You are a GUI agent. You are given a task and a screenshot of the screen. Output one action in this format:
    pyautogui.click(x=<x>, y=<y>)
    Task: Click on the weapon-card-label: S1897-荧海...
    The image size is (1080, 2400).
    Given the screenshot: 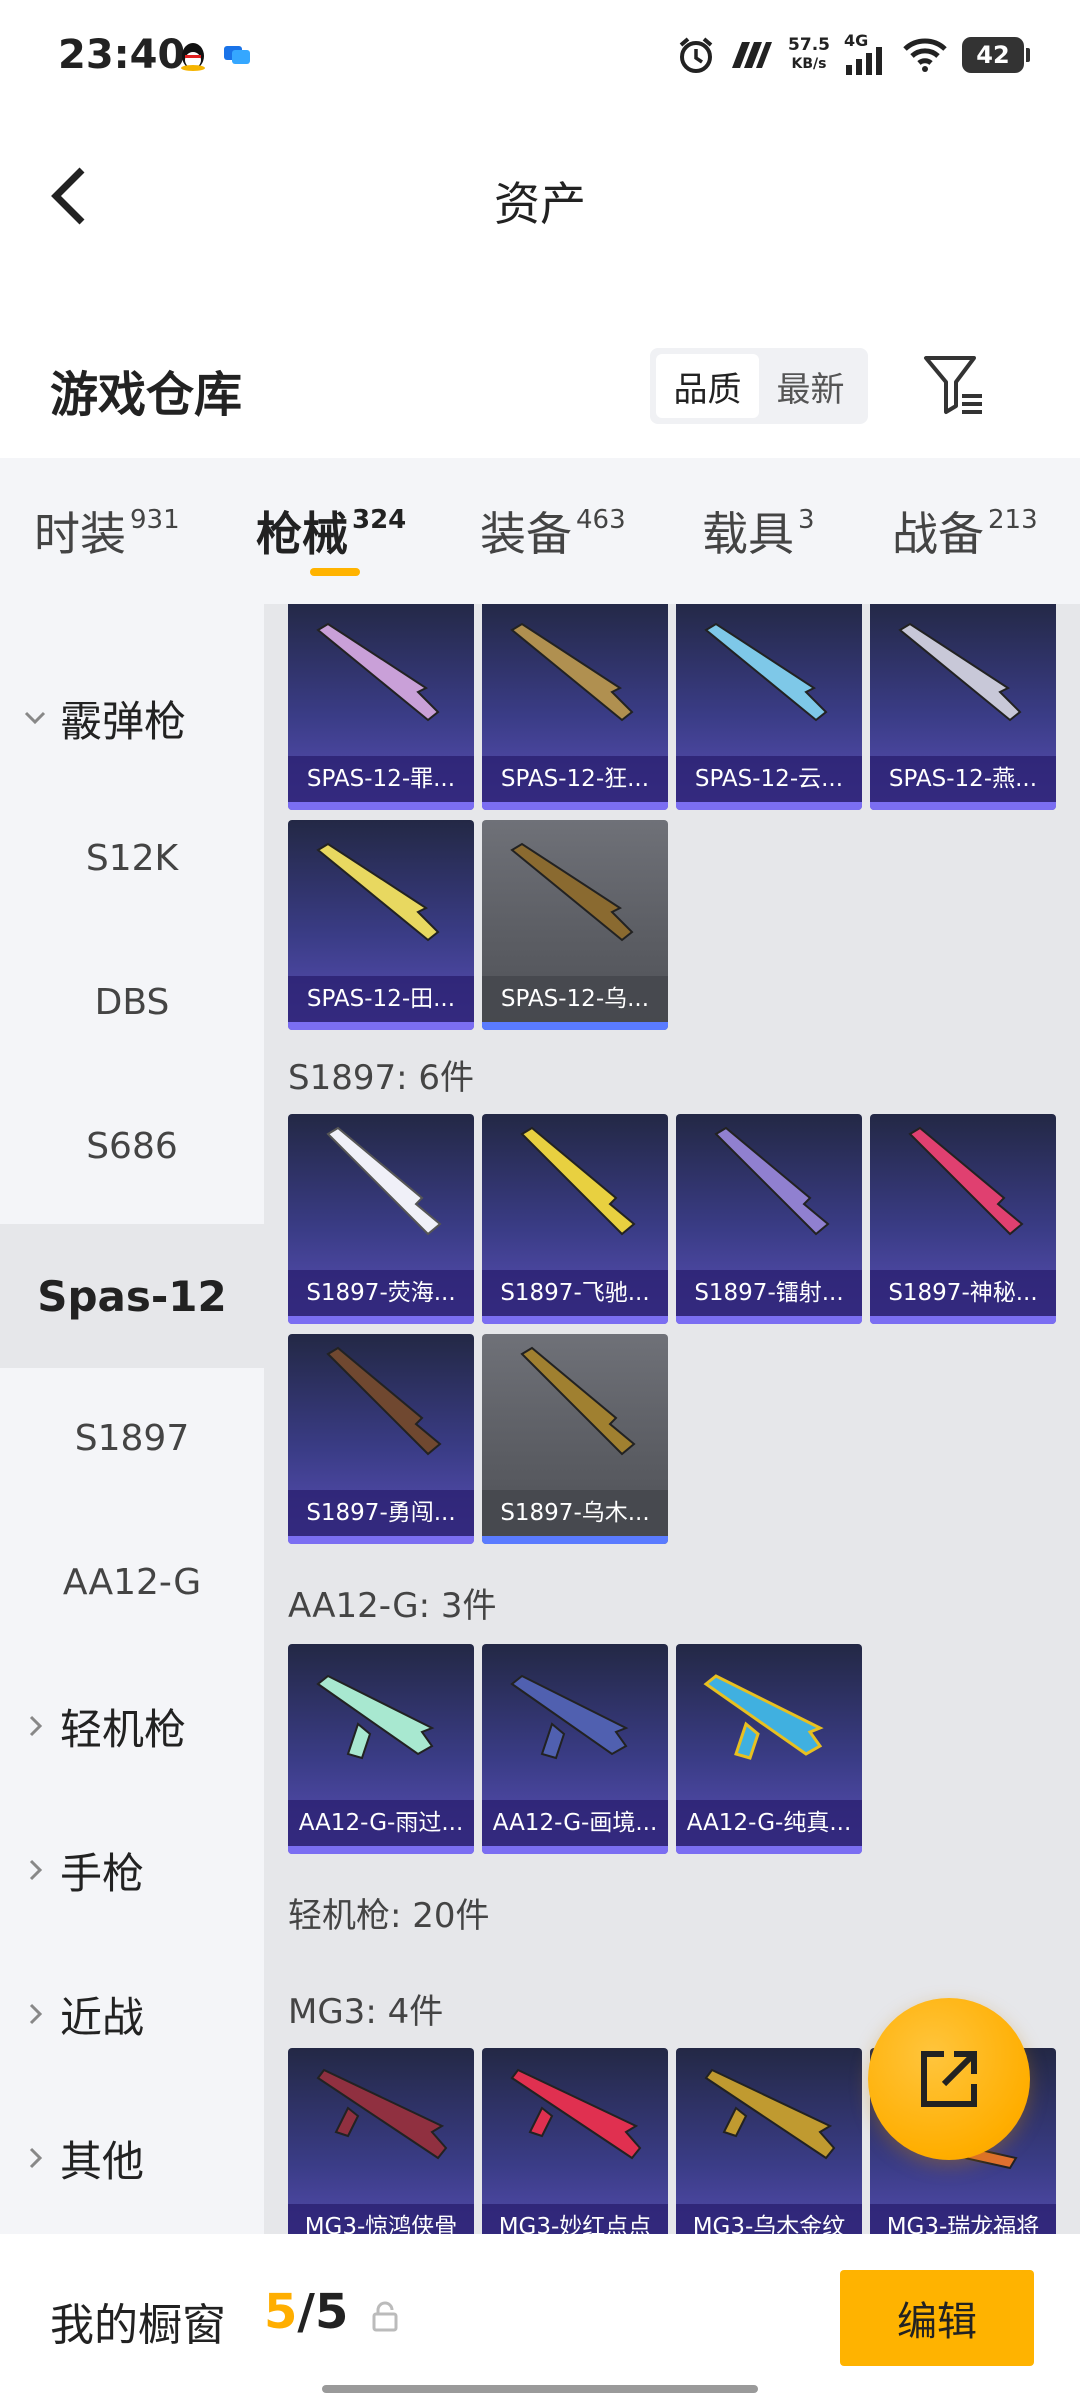 What is the action you would take?
    pyautogui.click(x=381, y=1293)
    